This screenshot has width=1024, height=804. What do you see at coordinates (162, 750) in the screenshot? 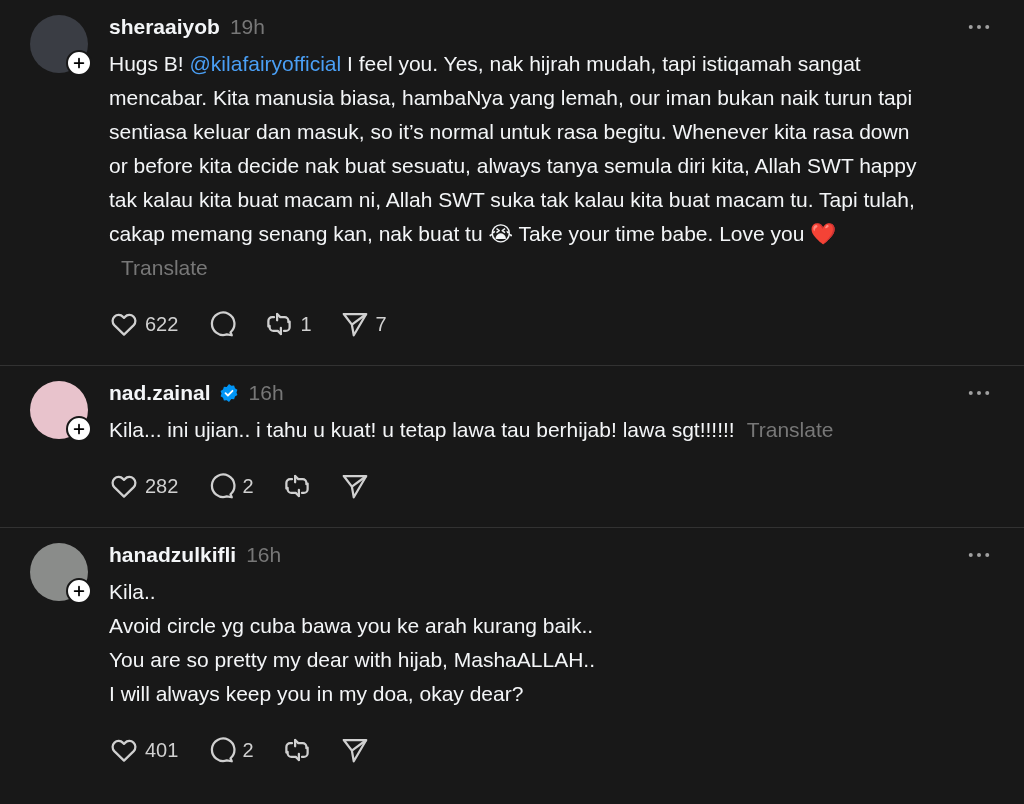
I see `count: 401` at bounding box center [162, 750].